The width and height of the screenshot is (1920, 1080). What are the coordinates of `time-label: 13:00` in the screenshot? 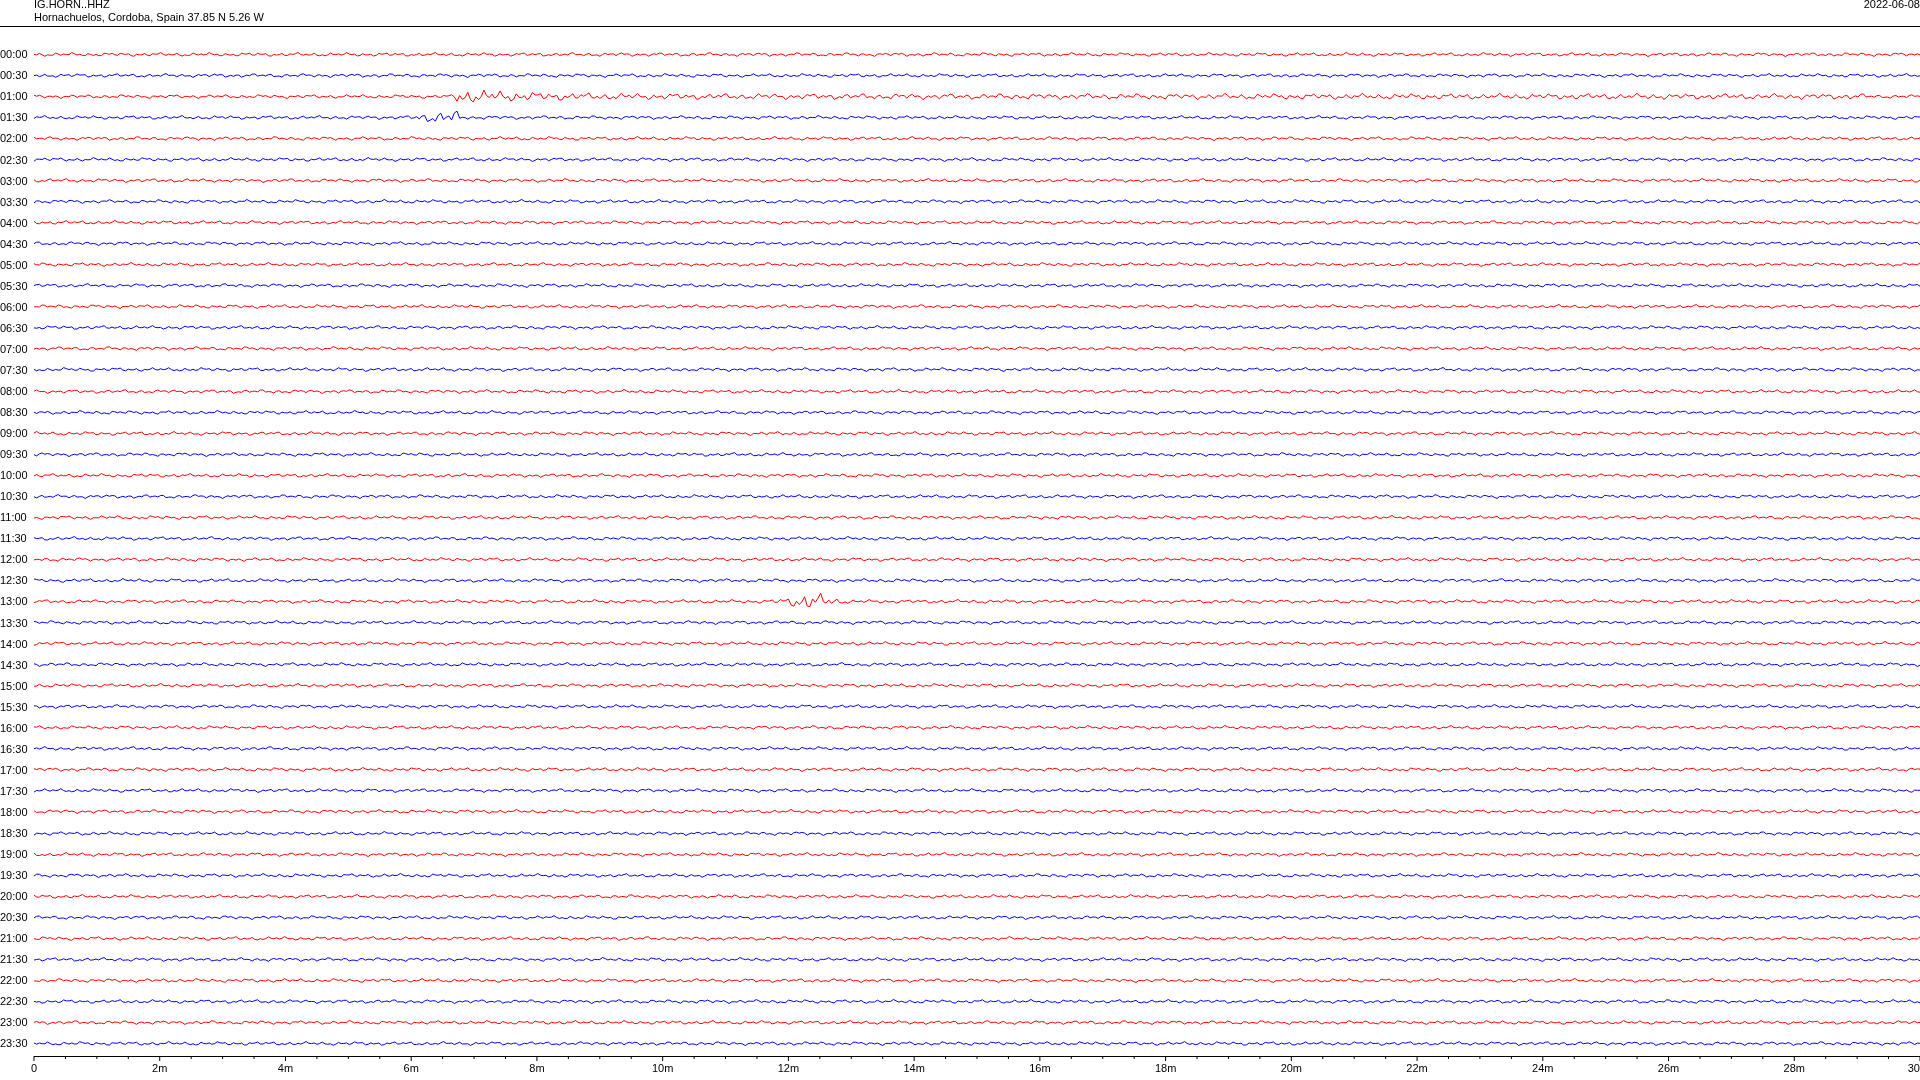 It's located at (14, 601).